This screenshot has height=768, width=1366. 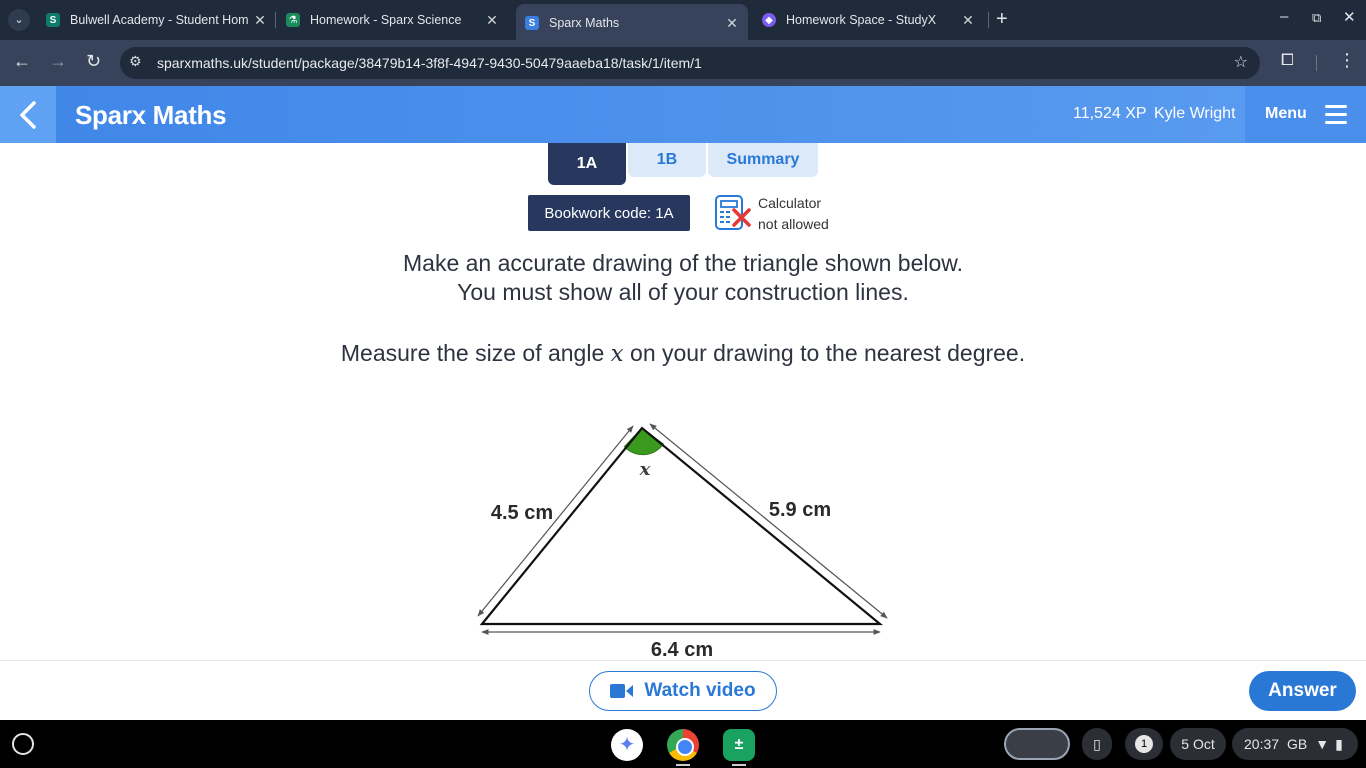 What do you see at coordinates (622, 691) in the screenshot?
I see `video-camera-icon` at bounding box center [622, 691].